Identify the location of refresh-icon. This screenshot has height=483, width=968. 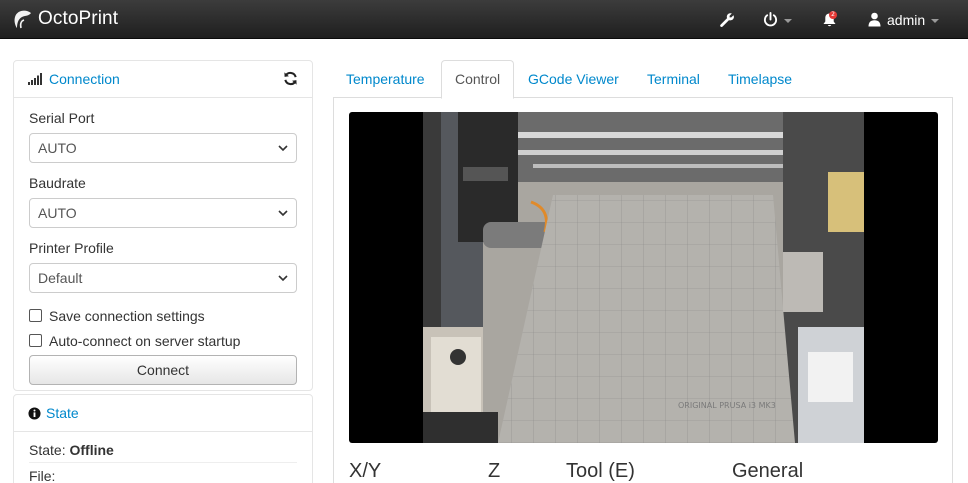
(290, 78).